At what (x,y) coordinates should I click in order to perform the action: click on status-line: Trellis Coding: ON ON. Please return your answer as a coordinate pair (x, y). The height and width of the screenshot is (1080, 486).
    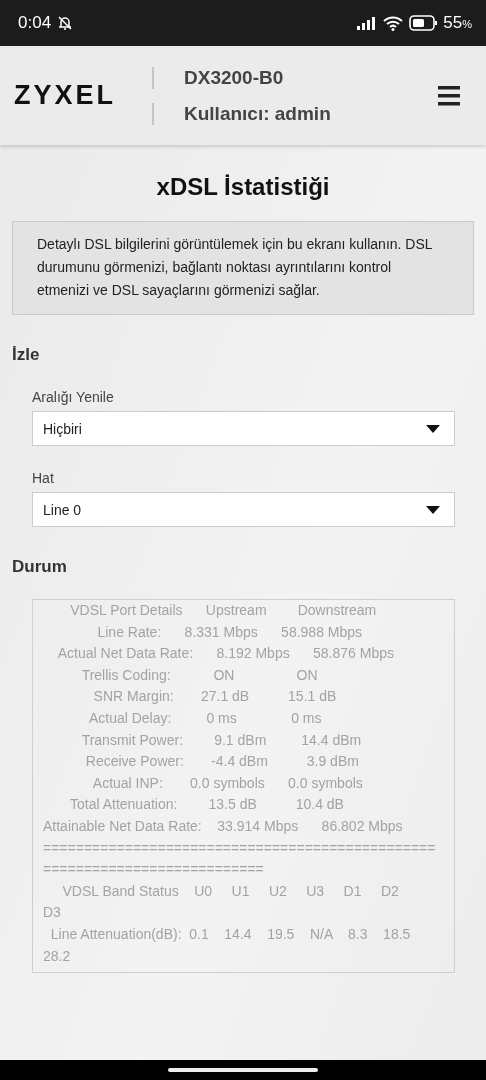
    Looking at the image, I should click on (199, 675).